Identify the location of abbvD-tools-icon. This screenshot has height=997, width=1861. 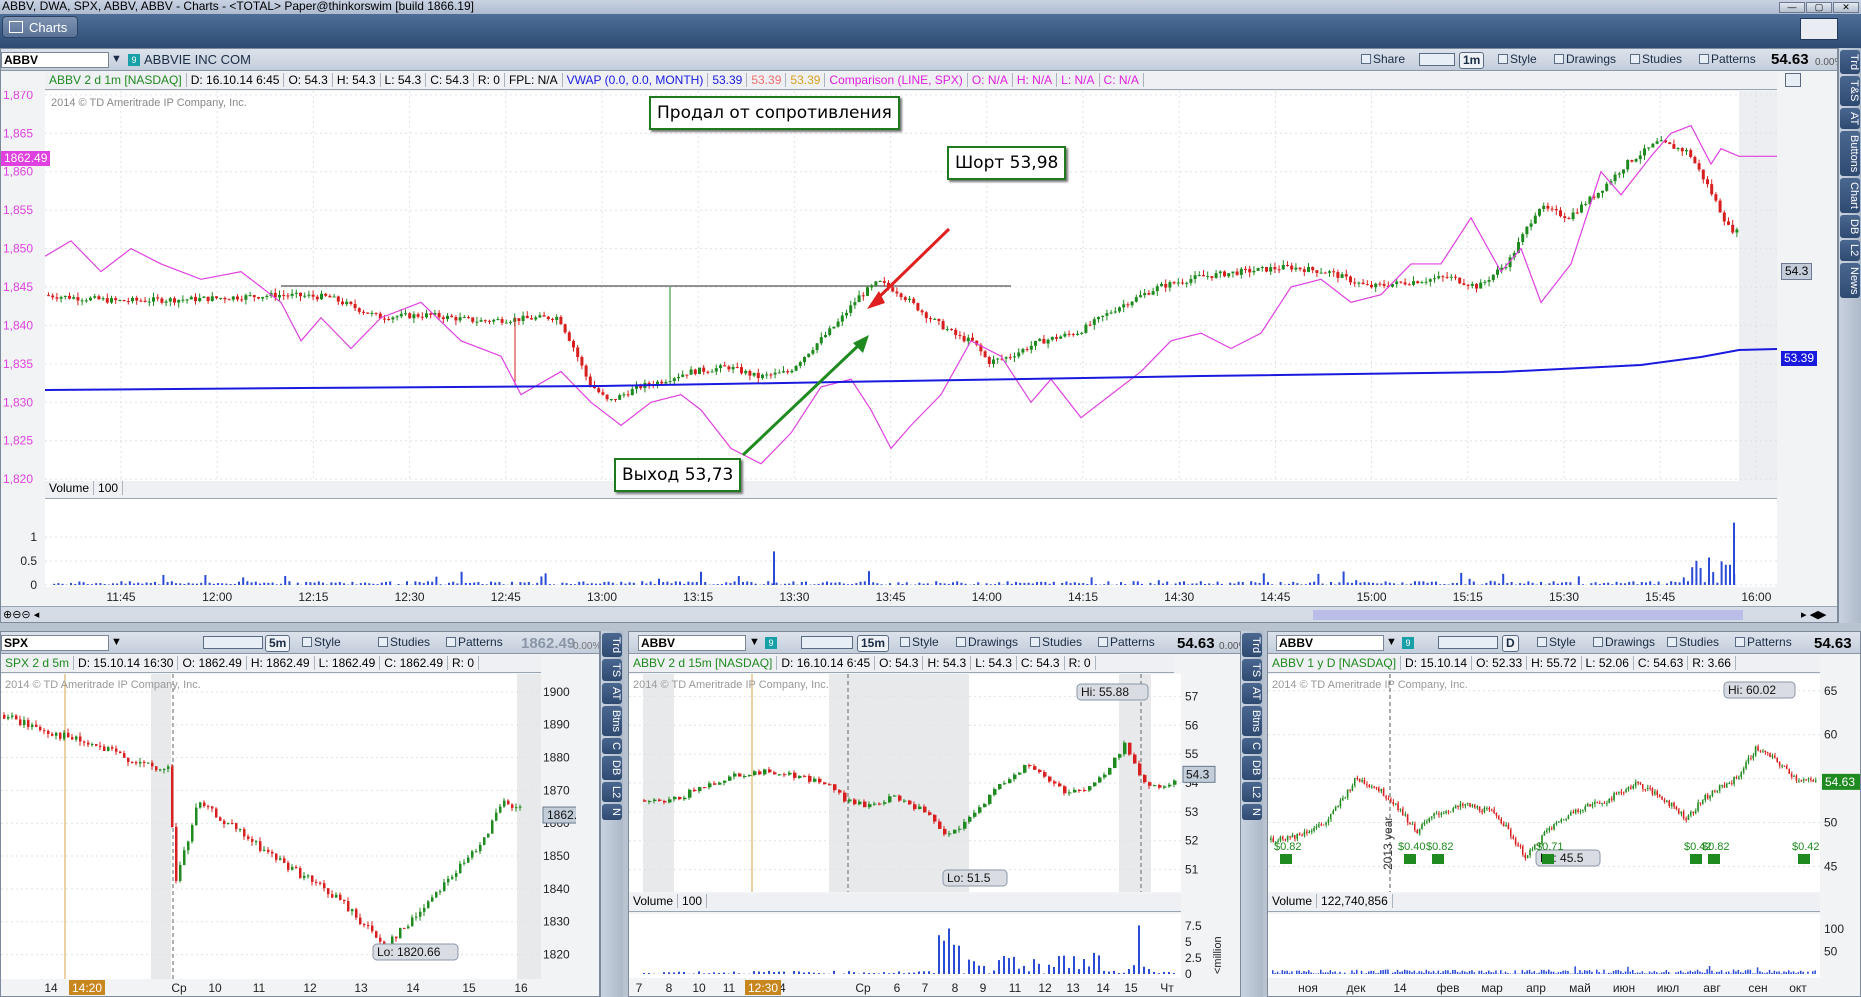
(1468, 642).